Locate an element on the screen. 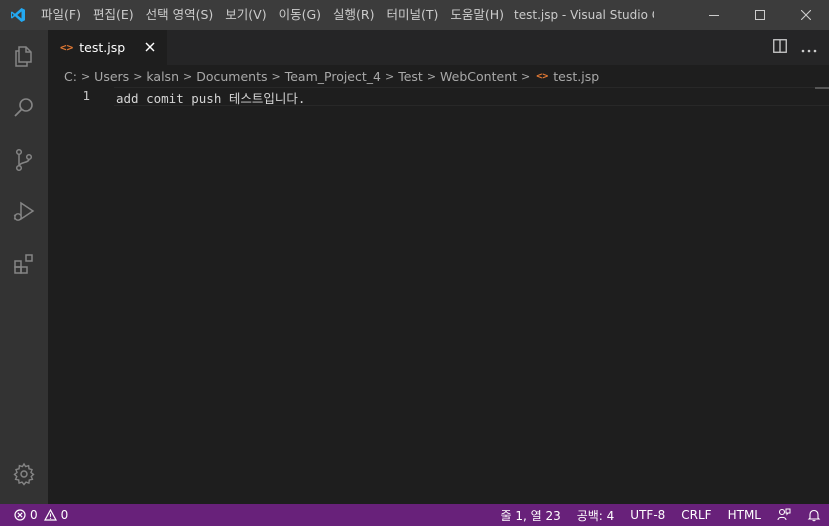 This screenshot has width=829, height=526. code-line: add comit push 테스트입니다. is located at coordinates (210, 97).